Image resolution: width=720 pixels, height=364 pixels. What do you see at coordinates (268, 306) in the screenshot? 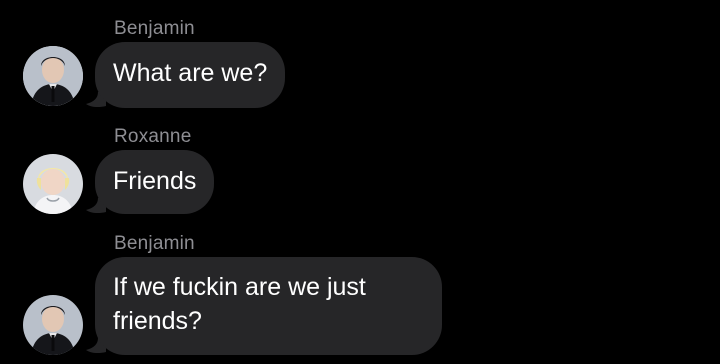
I see `message-bubble: If we fuckin are we just friends?` at bounding box center [268, 306].